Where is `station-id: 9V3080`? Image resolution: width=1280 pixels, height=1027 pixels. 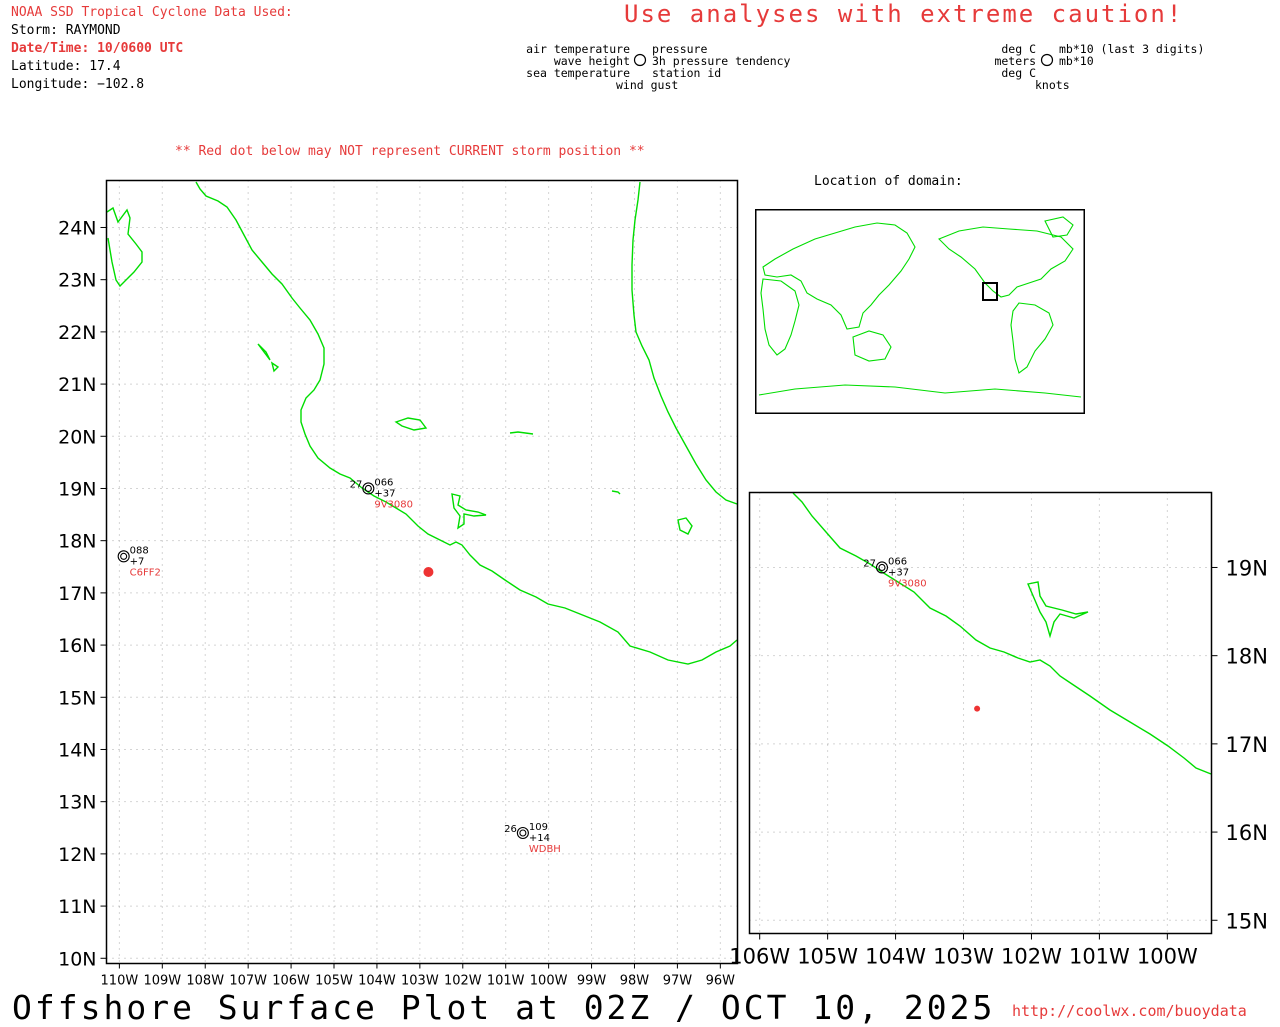
station-id: 9V3080 is located at coordinates (907, 583).